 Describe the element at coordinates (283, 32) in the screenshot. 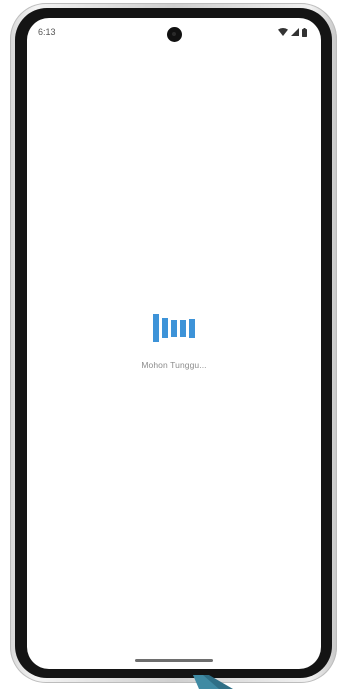

I see `wifi-icon` at that location.